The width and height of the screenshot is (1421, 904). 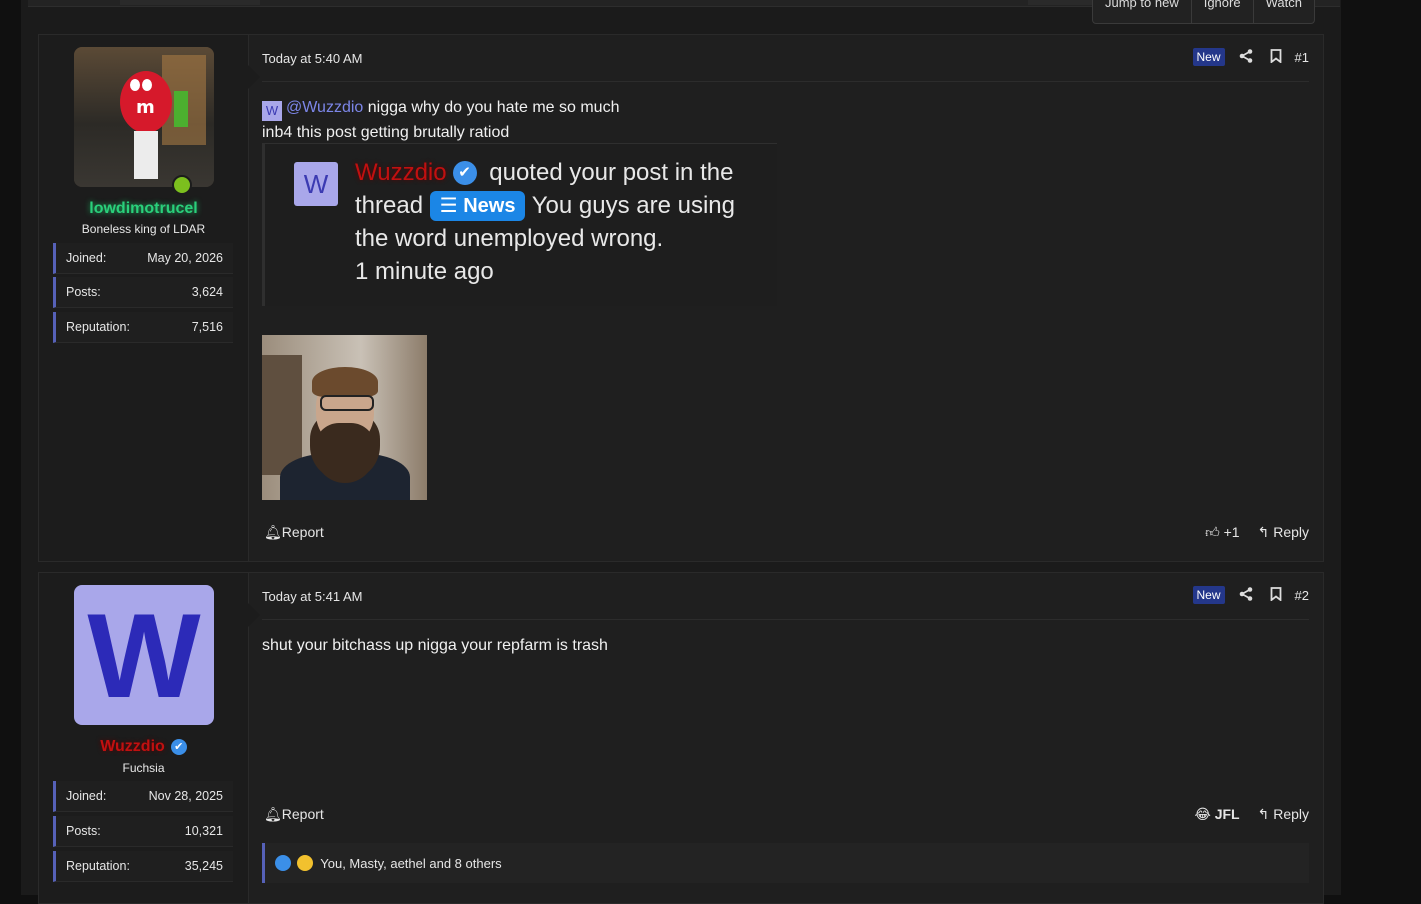 I want to click on thread-actions: Jump to new Ignore Watch, so click(x=1203, y=12).